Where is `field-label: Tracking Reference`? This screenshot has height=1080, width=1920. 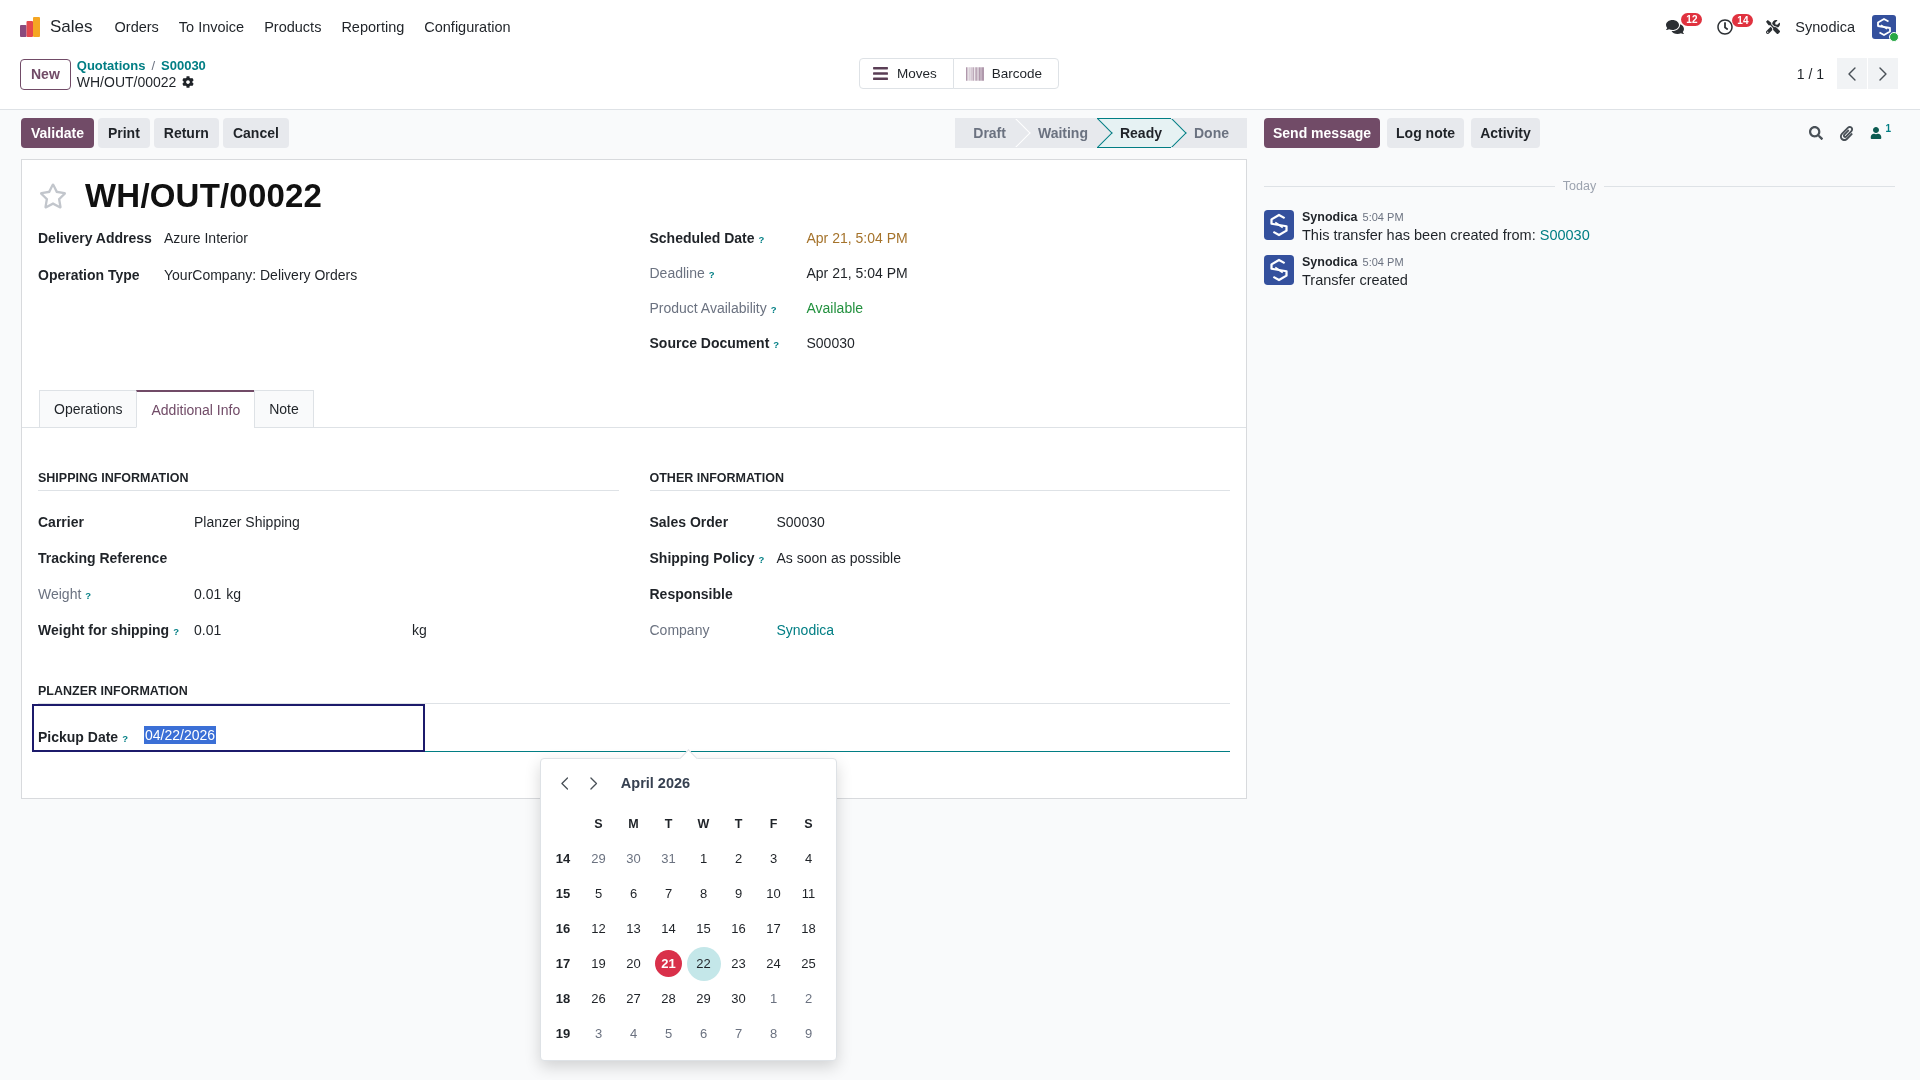
field-label: Tracking Reference is located at coordinates (103, 558).